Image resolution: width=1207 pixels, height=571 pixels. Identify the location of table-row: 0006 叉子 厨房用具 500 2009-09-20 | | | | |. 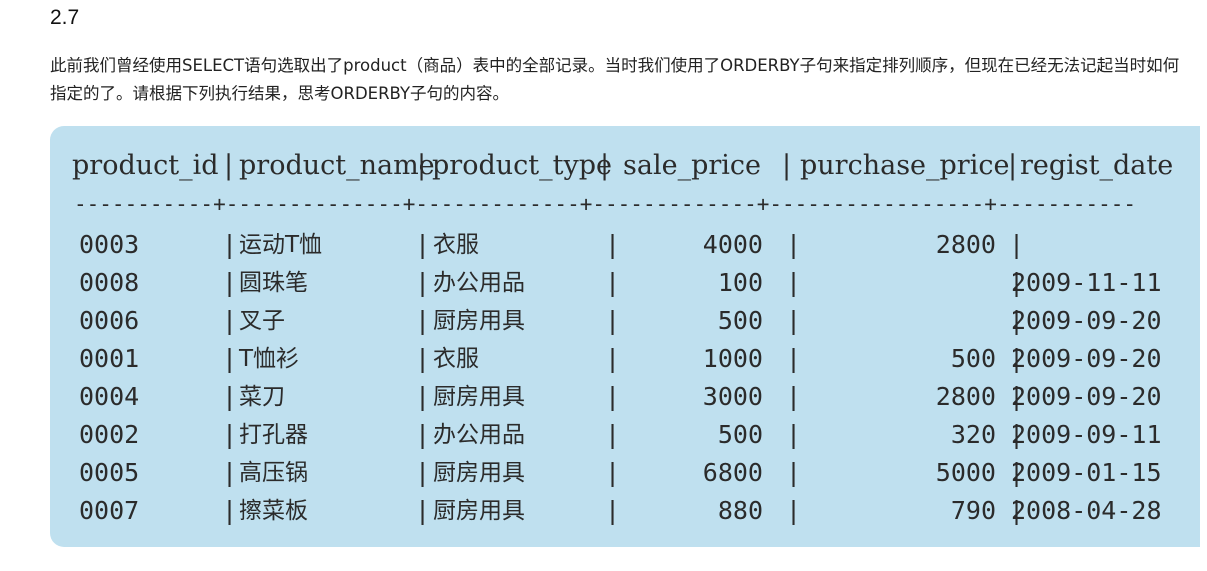
(625, 321).